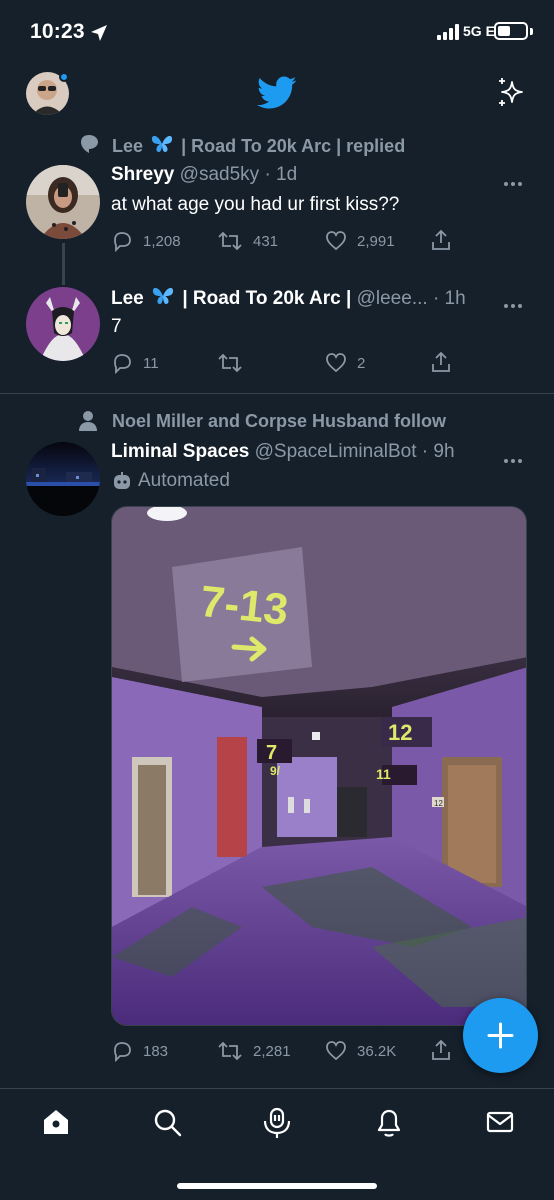  I want to click on robot-icon, so click(122, 480).